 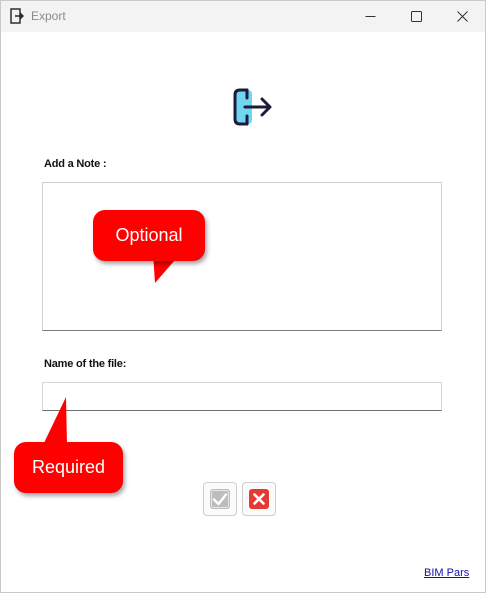 I want to click on x-icon, so click(x=259, y=499).